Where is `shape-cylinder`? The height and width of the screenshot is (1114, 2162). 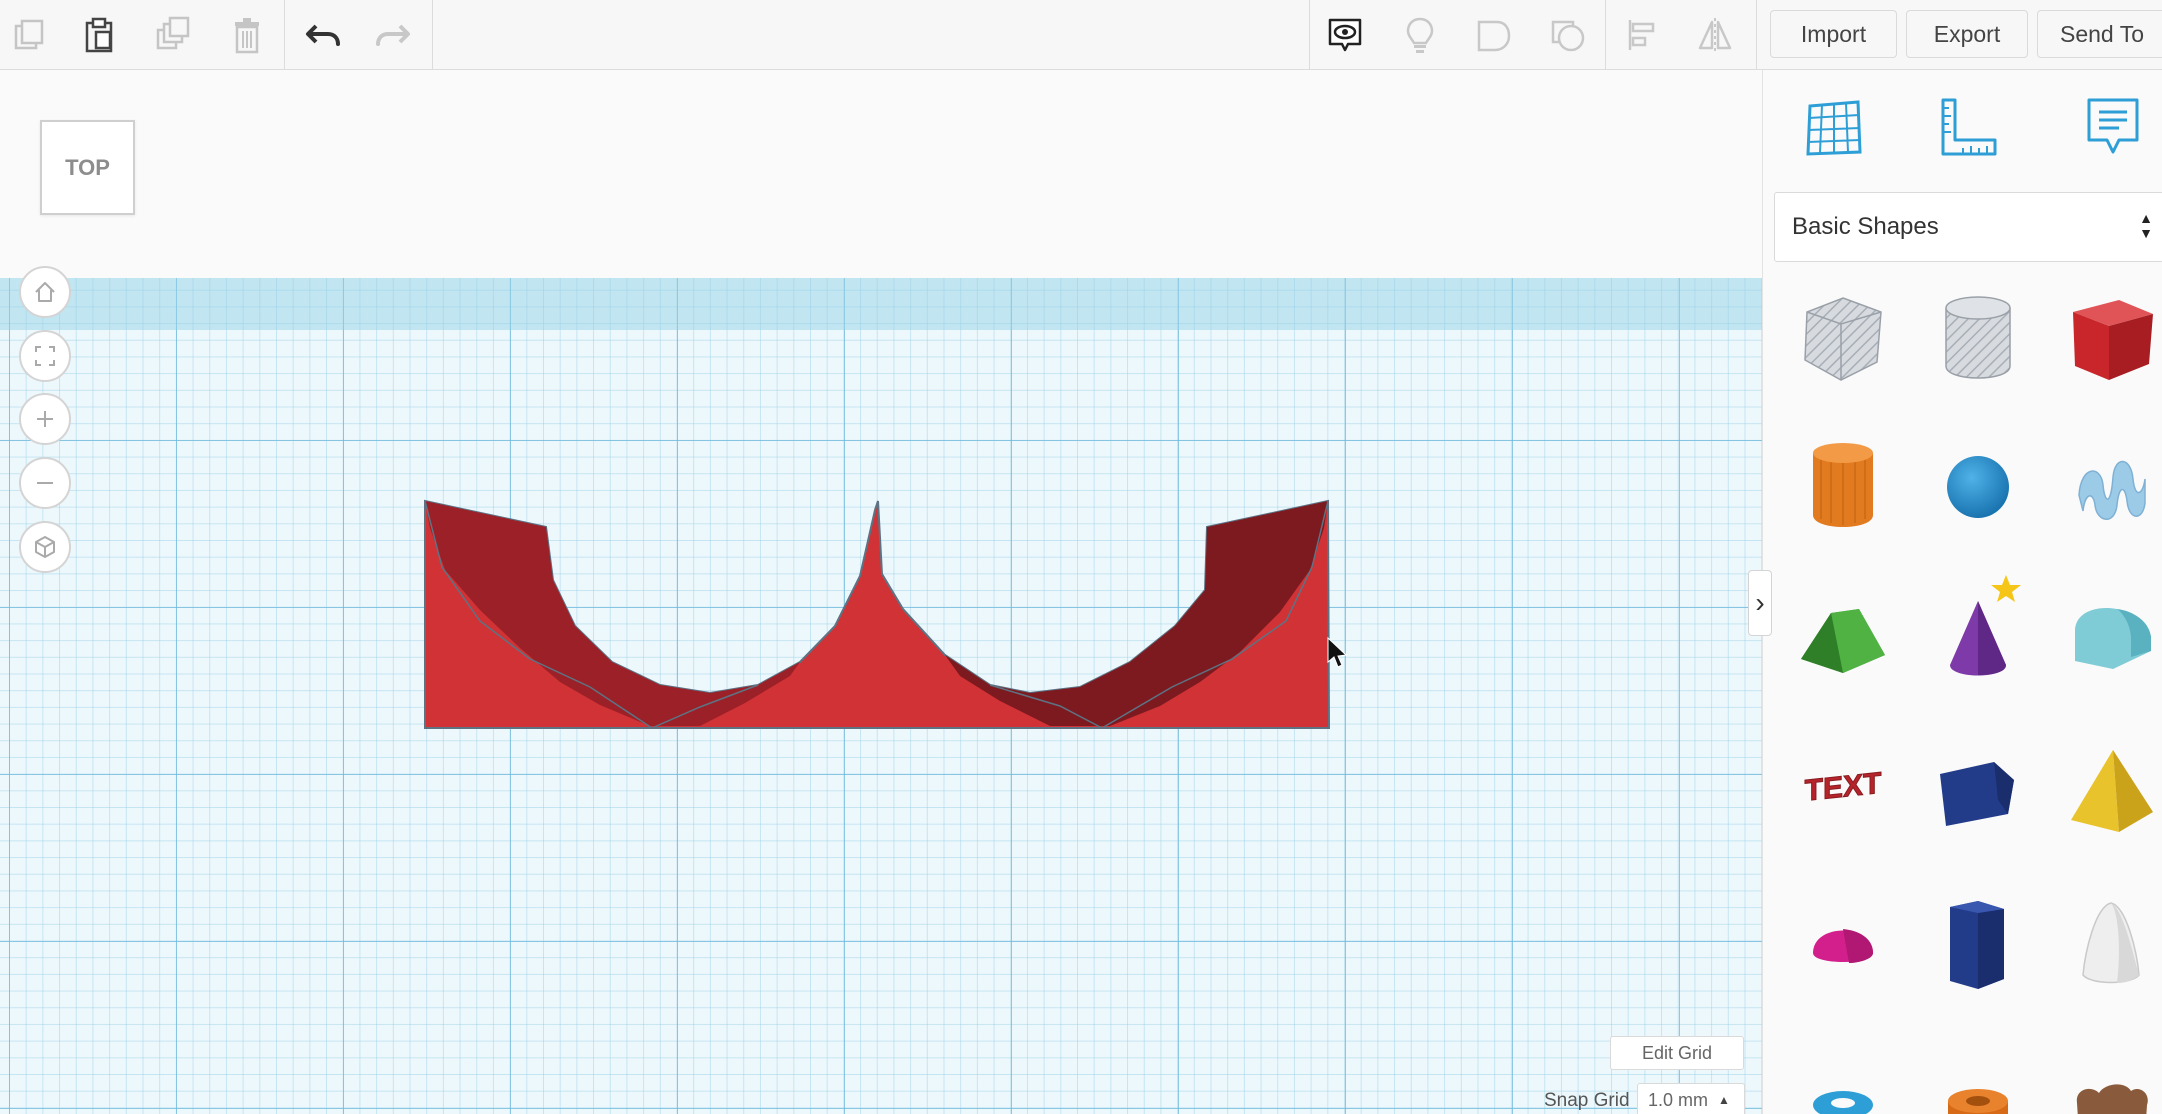 shape-cylinder is located at coordinates (1843, 485).